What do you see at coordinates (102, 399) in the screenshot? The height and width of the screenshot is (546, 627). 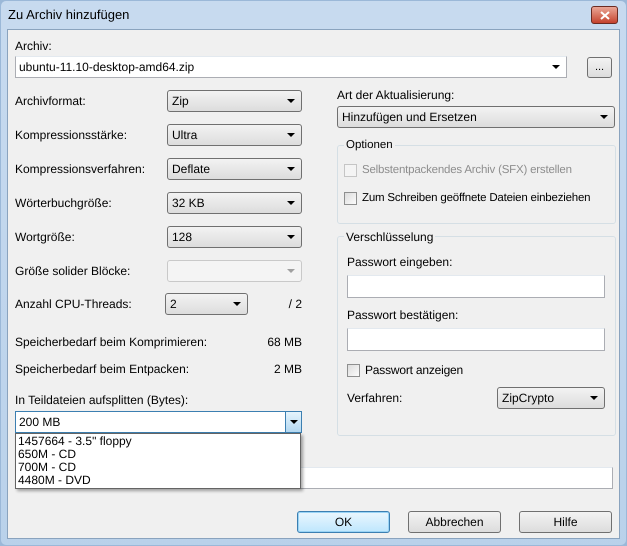 I see `field-label: In Teildateien aufsplitten (Bytes):` at bounding box center [102, 399].